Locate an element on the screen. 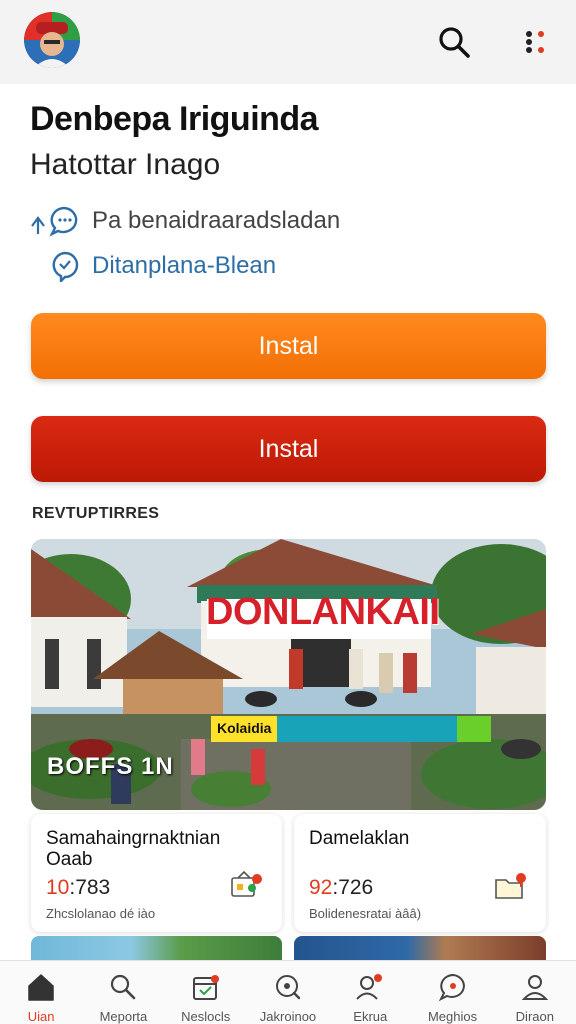 Image resolution: width=576 pixels, height=1024 pixels. info-row-location: Ditanplana-Blean is located at coordinates (163, 266).